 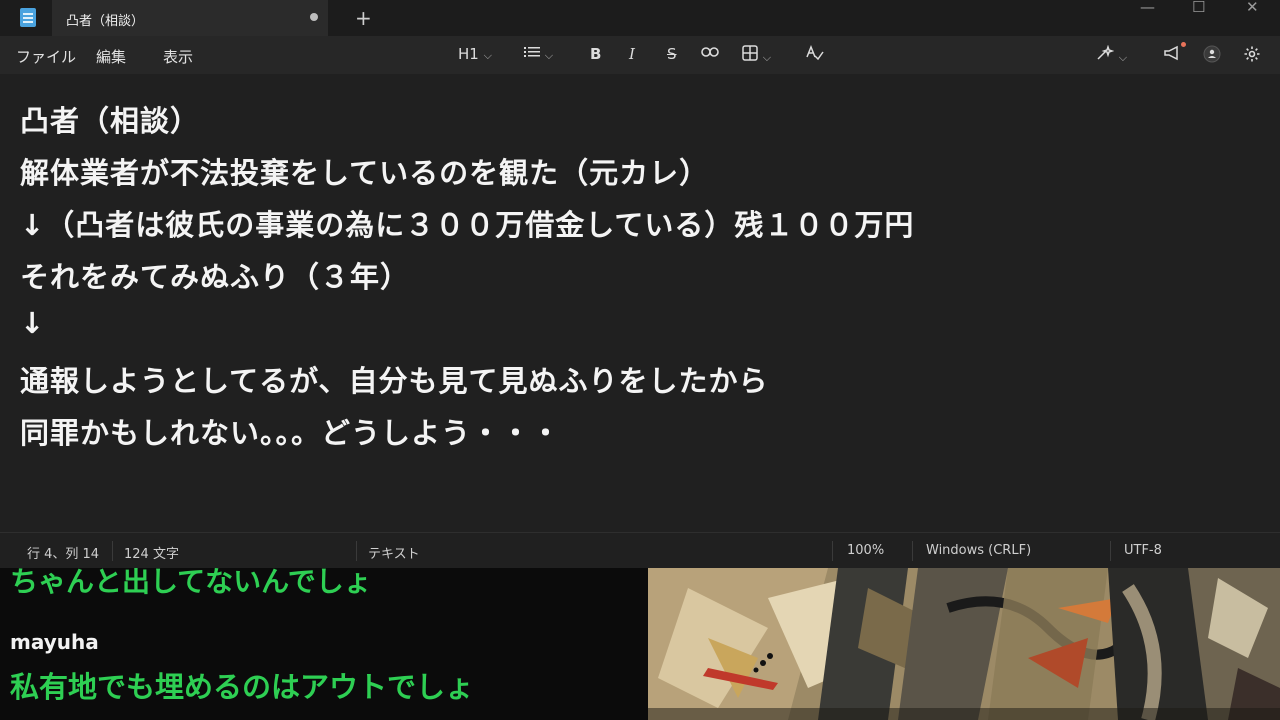 I want to click on megaphone-icon, so click(x=1171, y=53).